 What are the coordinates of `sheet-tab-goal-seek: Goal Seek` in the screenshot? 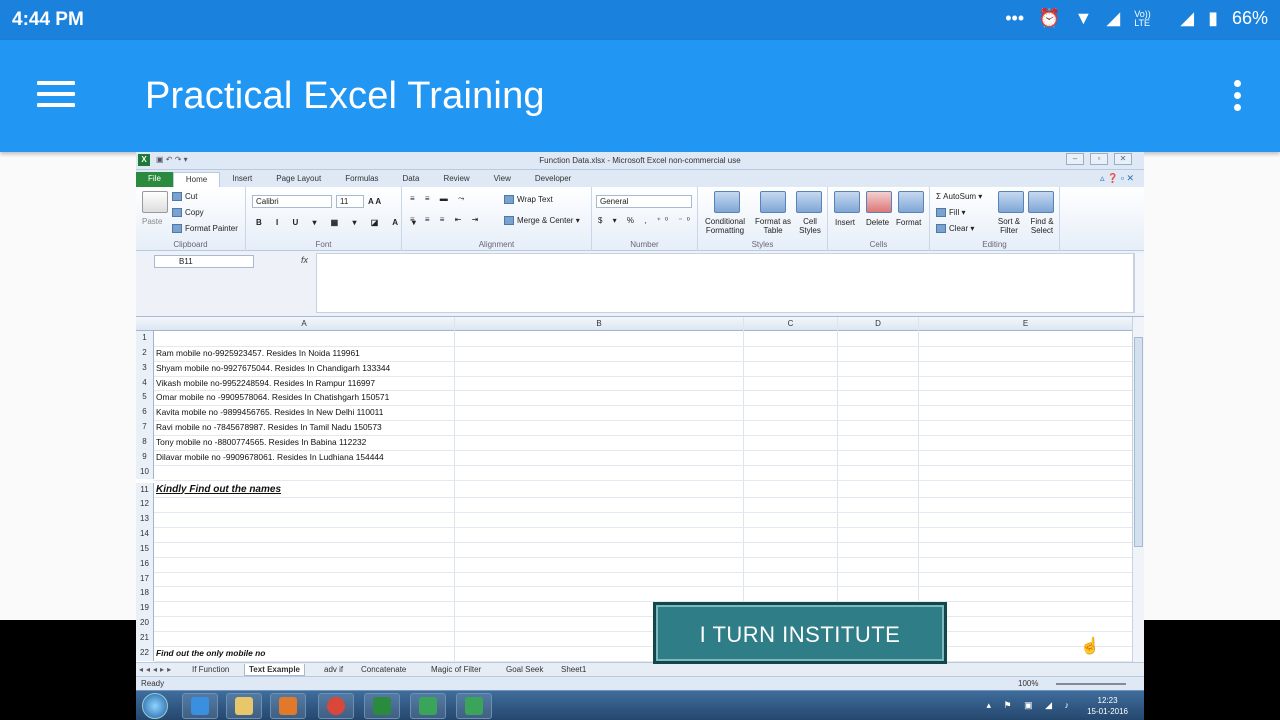 It's located at (525, 669).